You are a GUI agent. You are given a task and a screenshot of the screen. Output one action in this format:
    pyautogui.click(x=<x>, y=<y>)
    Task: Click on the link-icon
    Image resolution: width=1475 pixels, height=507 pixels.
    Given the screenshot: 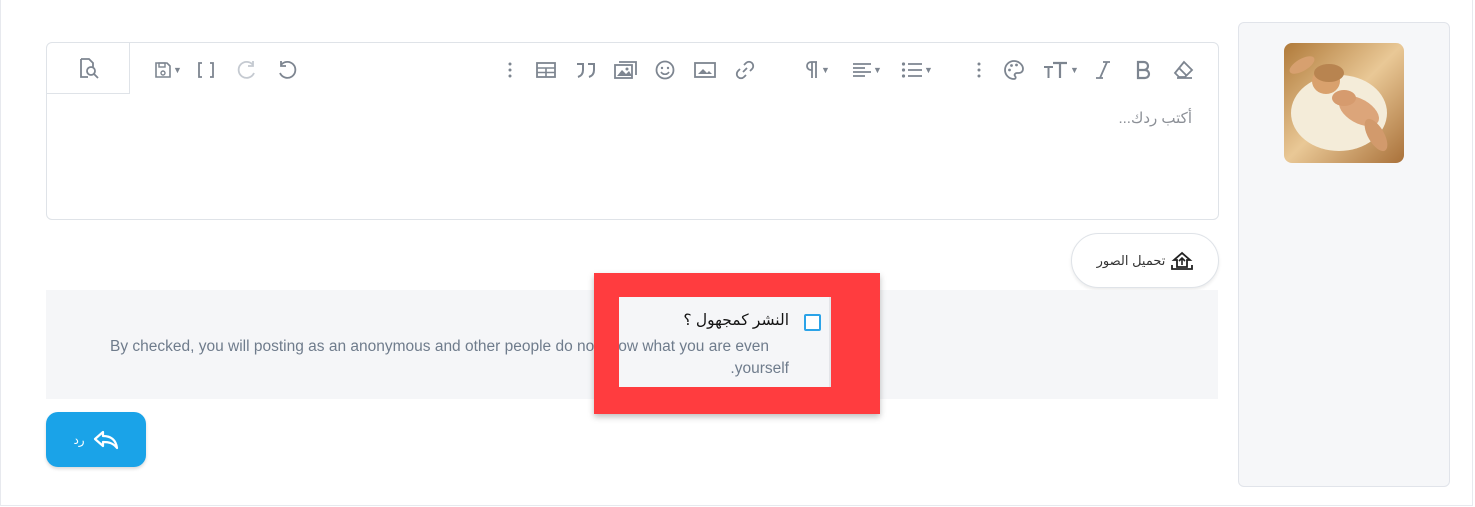 What is the action you would take?
    pyautogui.click(x=745, y=70)
    